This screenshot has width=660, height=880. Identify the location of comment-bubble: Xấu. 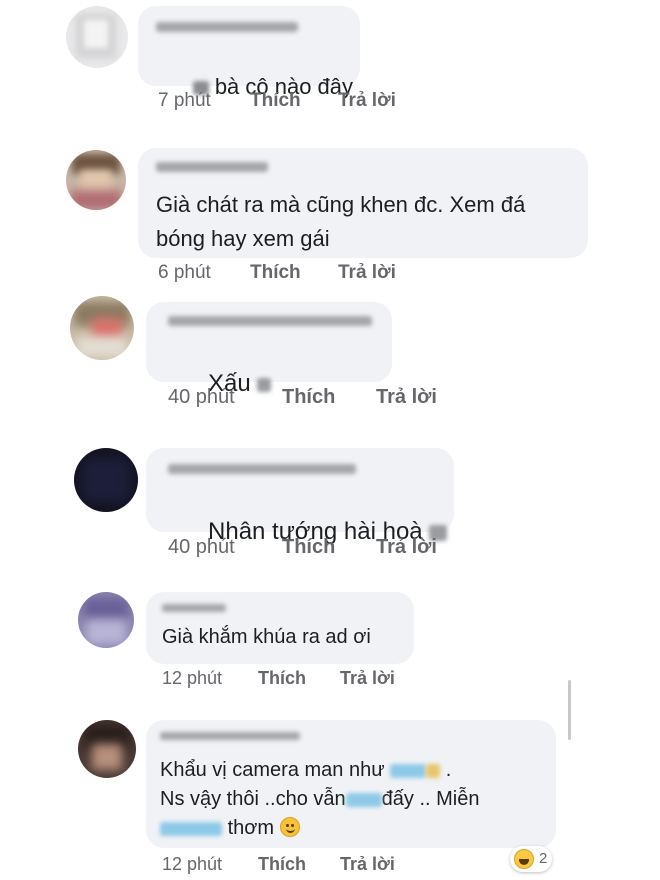
(269, 349).